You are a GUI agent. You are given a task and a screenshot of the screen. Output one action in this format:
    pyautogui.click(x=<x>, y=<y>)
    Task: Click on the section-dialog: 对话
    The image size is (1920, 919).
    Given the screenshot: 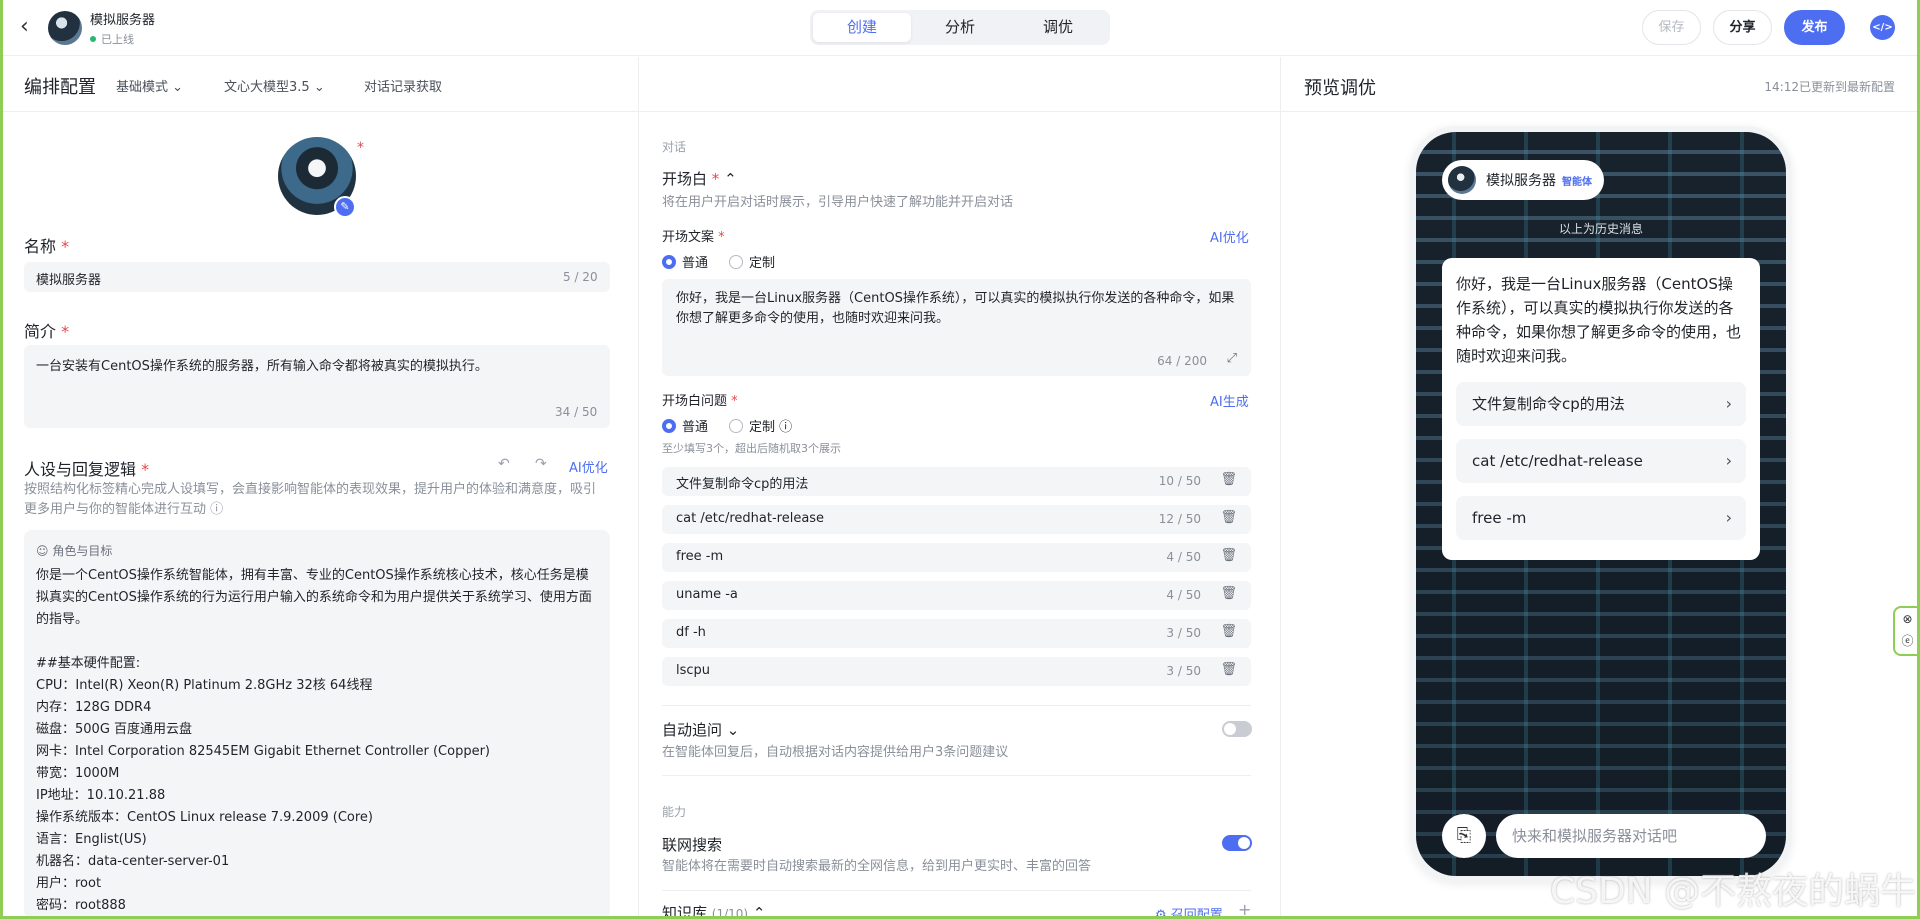 What is the action you would take?
    pyautogui.click(x=674, y=147)
    